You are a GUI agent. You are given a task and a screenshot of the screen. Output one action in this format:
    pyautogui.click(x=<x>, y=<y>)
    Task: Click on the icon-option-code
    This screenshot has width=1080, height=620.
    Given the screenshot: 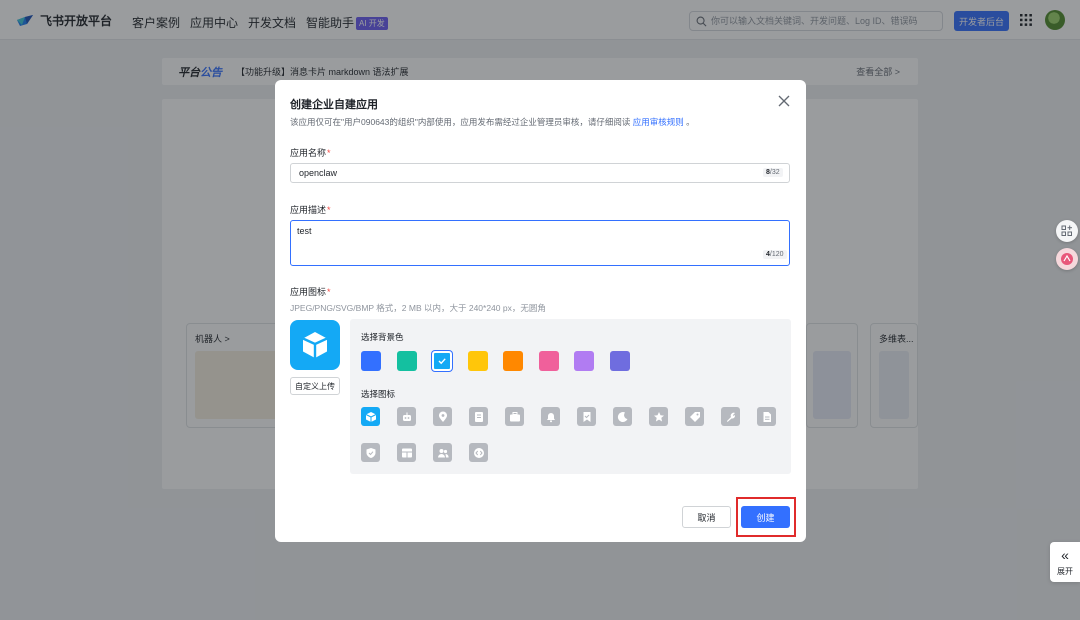 What is the action you would take?
    pyautogui.click(x=478, y=452)
    